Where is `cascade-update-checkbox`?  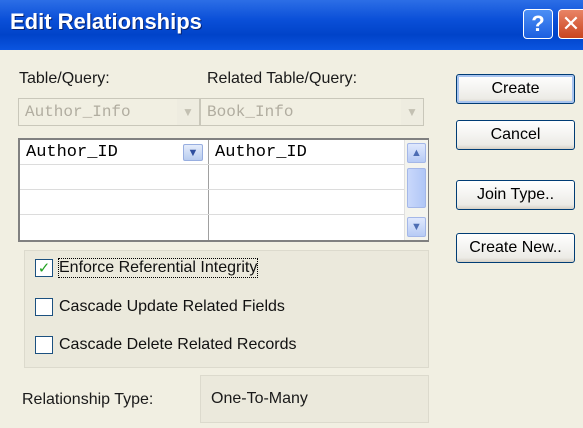
cascade-update-checkbox is located at coordinates (44, 307).